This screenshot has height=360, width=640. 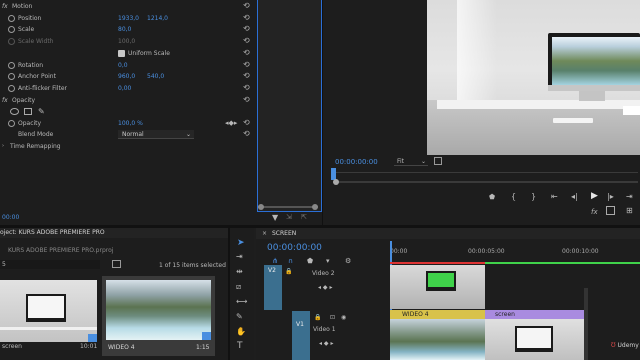 I want to click on clip-thumbnail-selected: WIDEO 4 1:15, so click(x=158, y=316).